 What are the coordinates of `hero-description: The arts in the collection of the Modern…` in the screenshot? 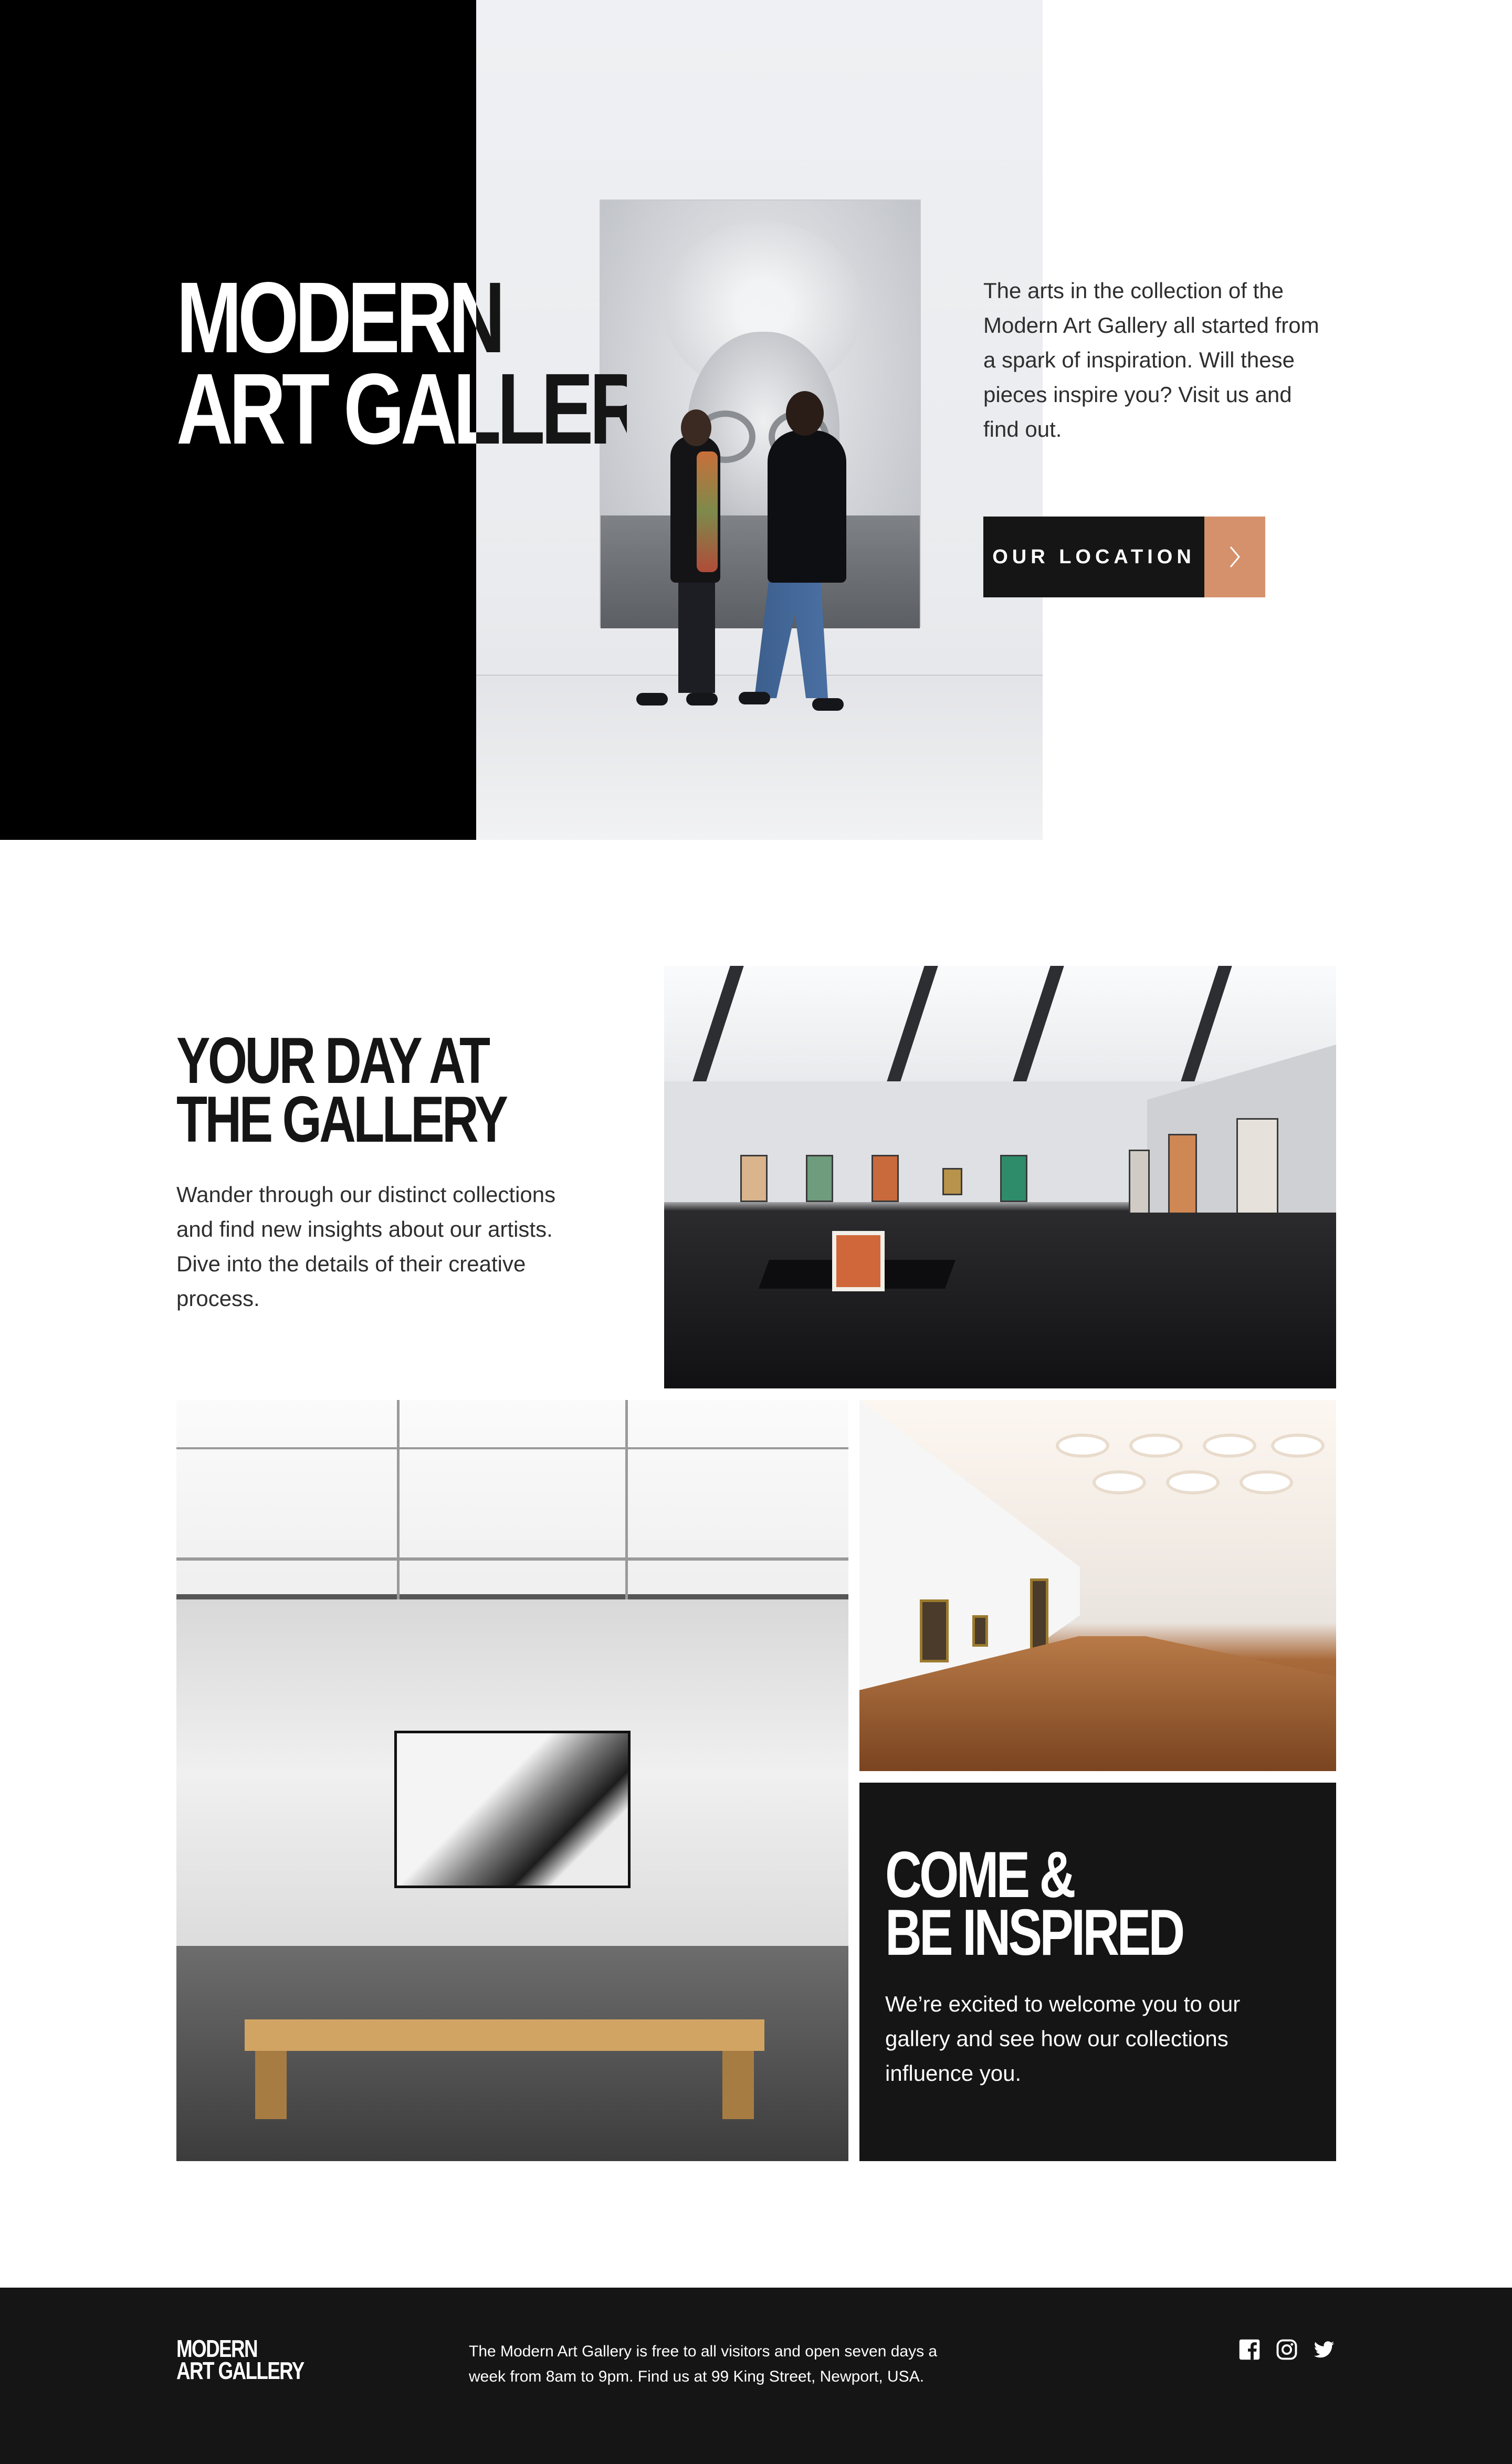 It's located at (1151, 359).